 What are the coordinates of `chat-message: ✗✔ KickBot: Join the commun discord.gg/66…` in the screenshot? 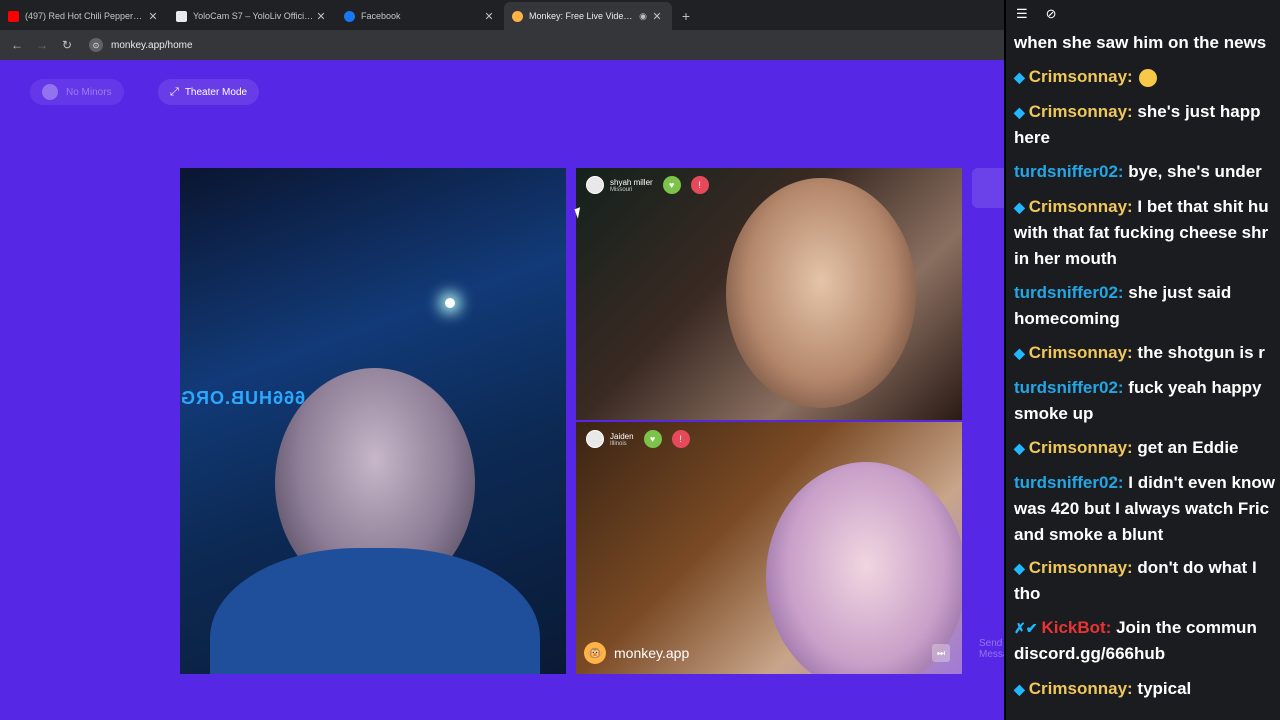 It's located at (1147, 641).